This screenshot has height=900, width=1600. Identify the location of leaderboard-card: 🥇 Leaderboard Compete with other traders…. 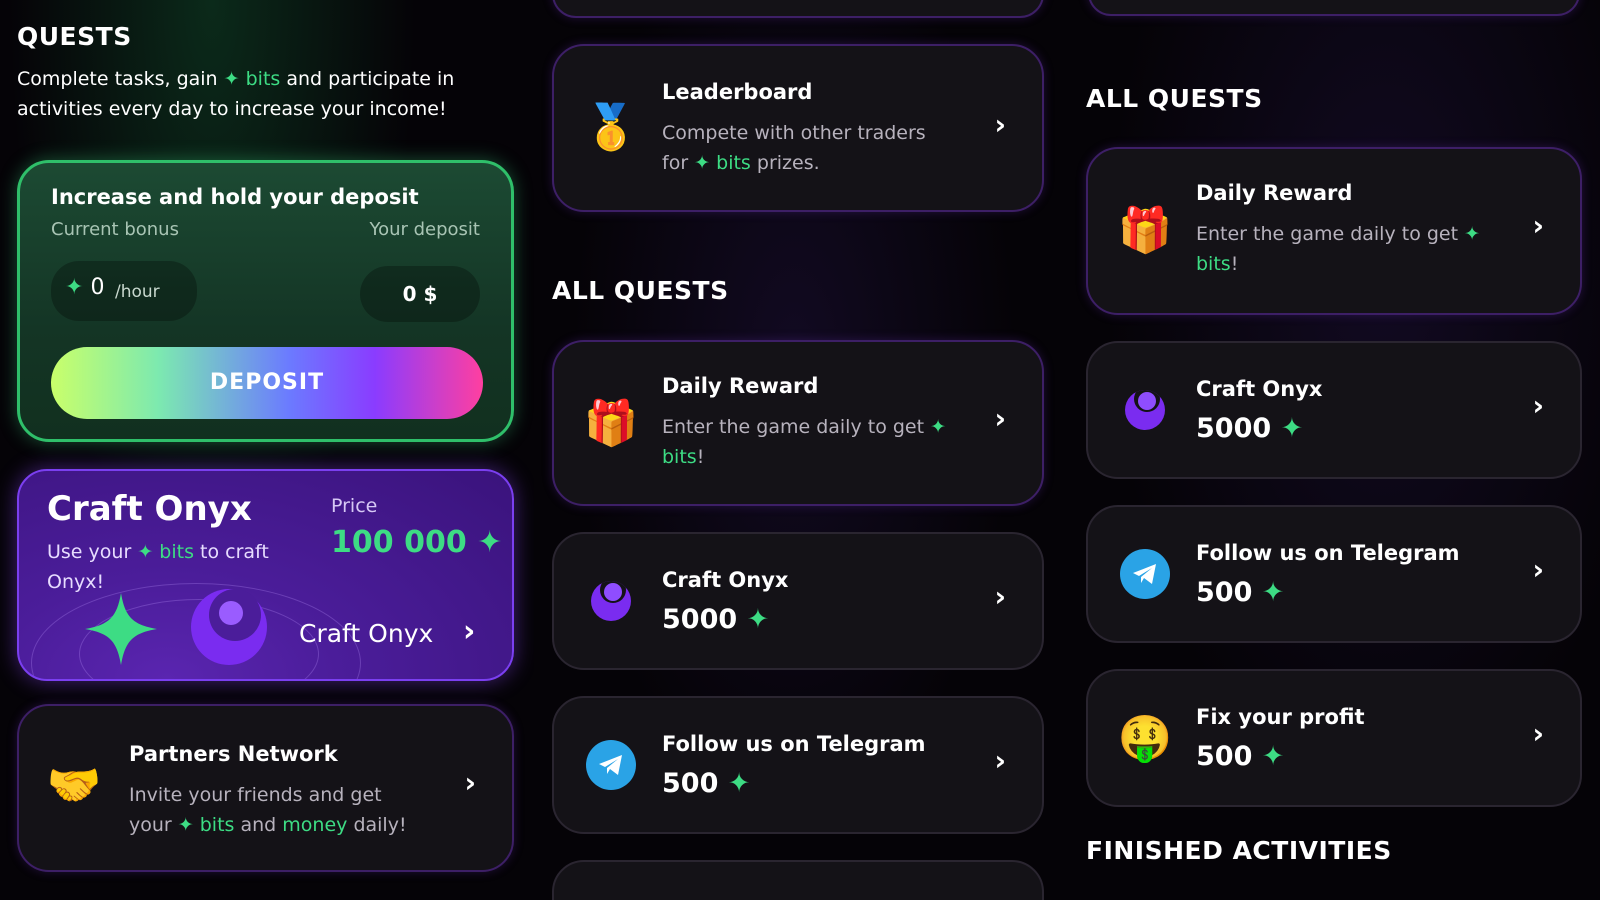
(798, 128).